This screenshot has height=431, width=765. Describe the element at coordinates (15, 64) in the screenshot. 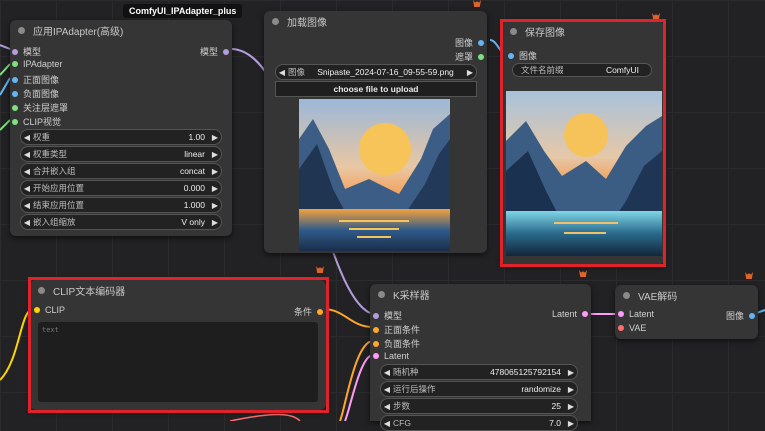

I see `ipadapter-port-icon` at that location.